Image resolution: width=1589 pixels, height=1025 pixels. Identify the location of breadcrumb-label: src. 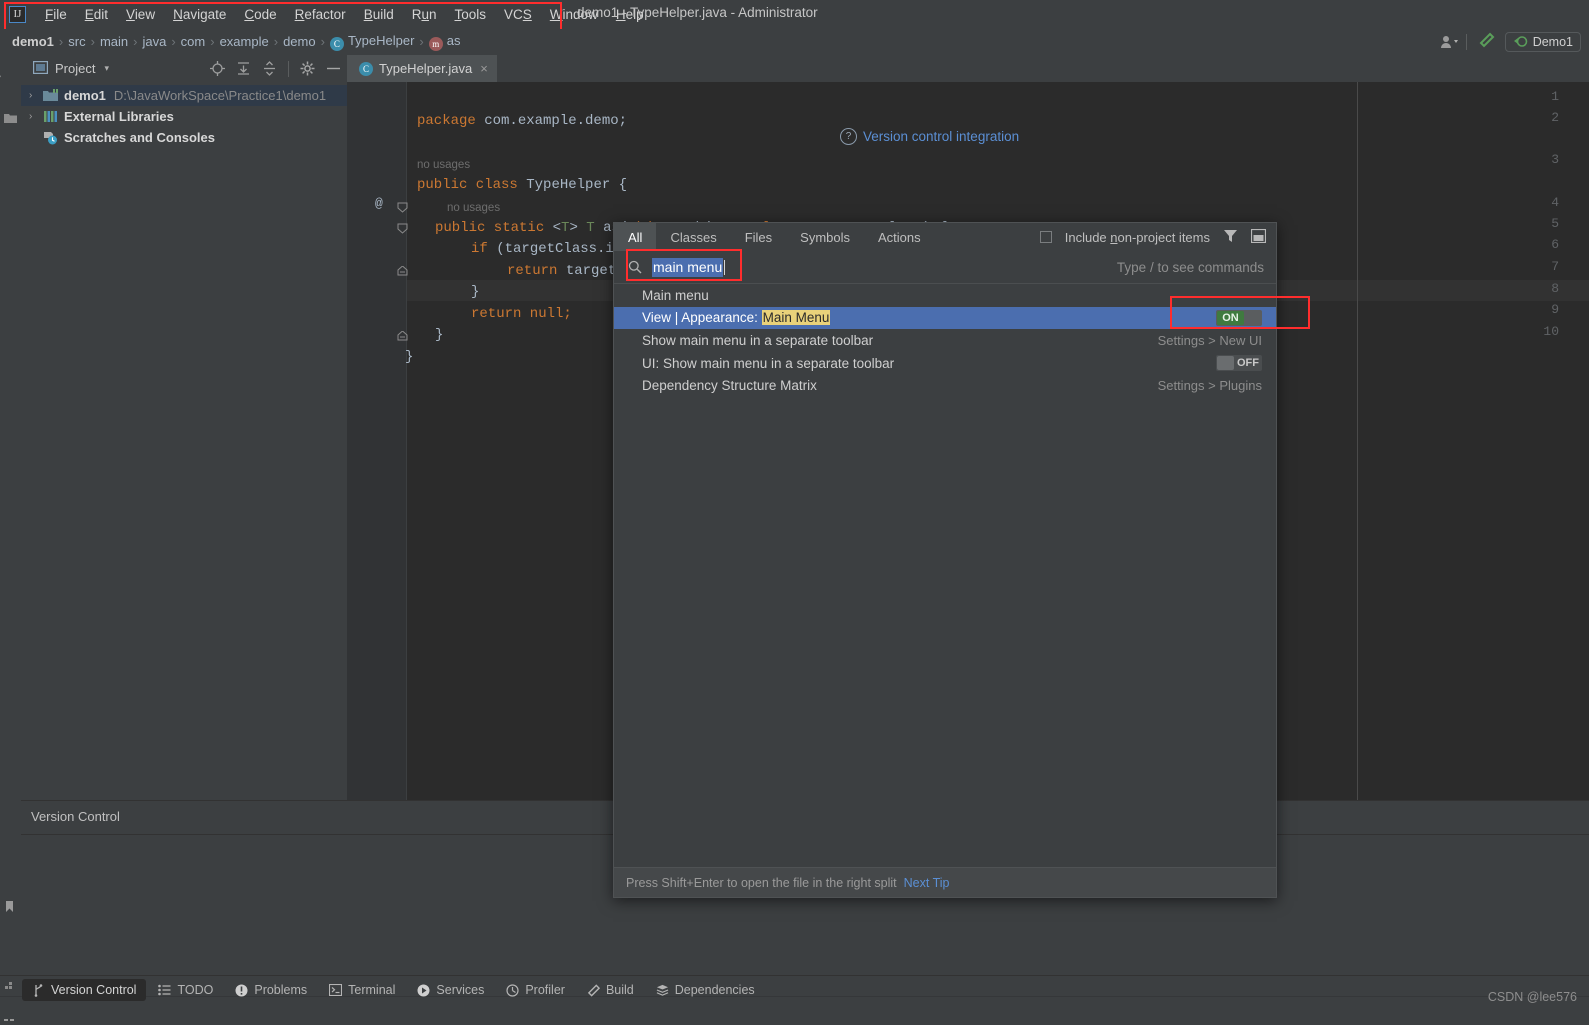
(77, 41).